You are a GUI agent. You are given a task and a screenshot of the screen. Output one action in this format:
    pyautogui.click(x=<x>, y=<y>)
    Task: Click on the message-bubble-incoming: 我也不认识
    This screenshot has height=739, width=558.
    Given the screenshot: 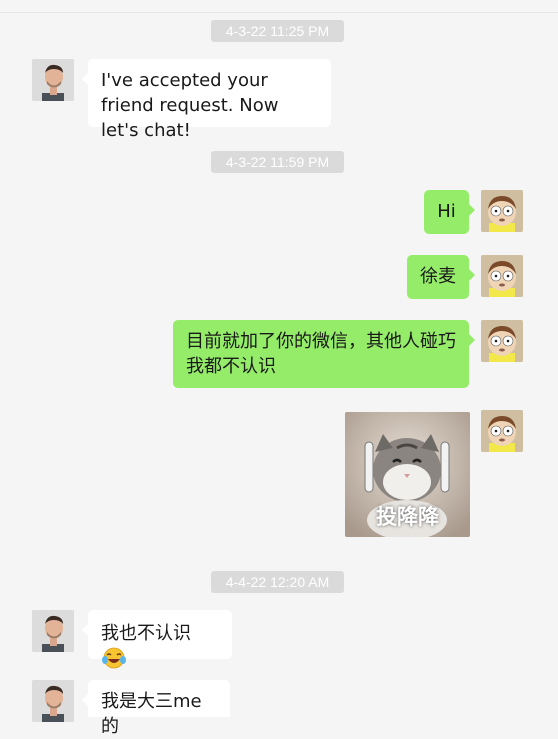 What is the action you would take?
    pyautogui.click(x=157, y=639)
    